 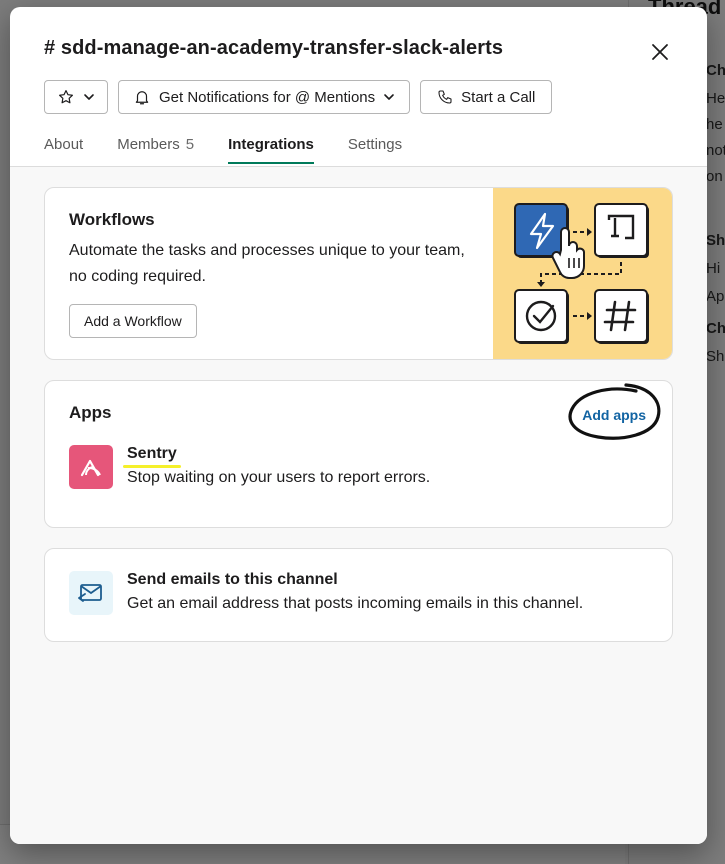 I want to click on close-icon, so click(x=660, y=52).